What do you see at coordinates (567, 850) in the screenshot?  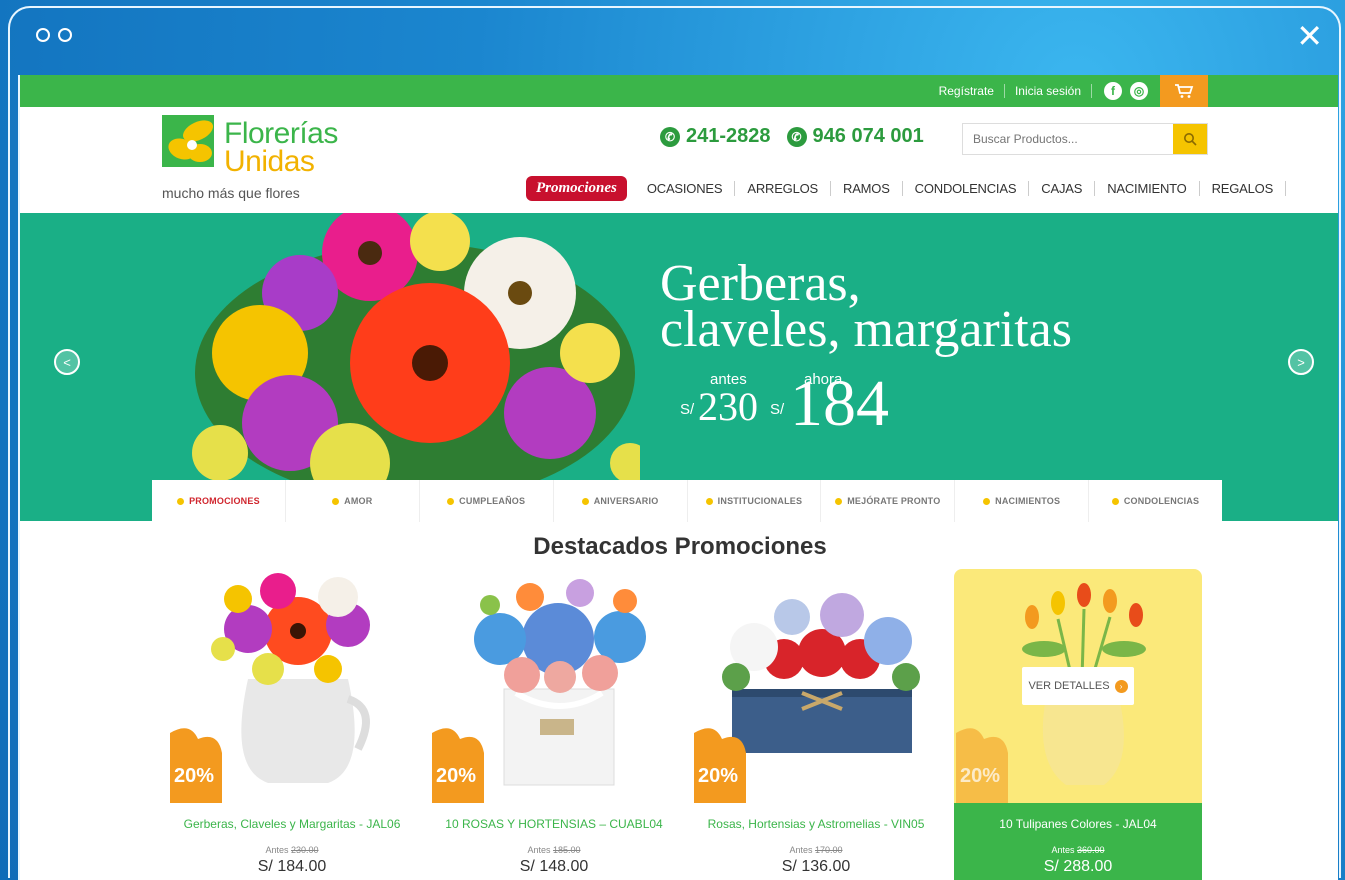 I see `old-price-value: 185.00` at bounding box center [567, 850].